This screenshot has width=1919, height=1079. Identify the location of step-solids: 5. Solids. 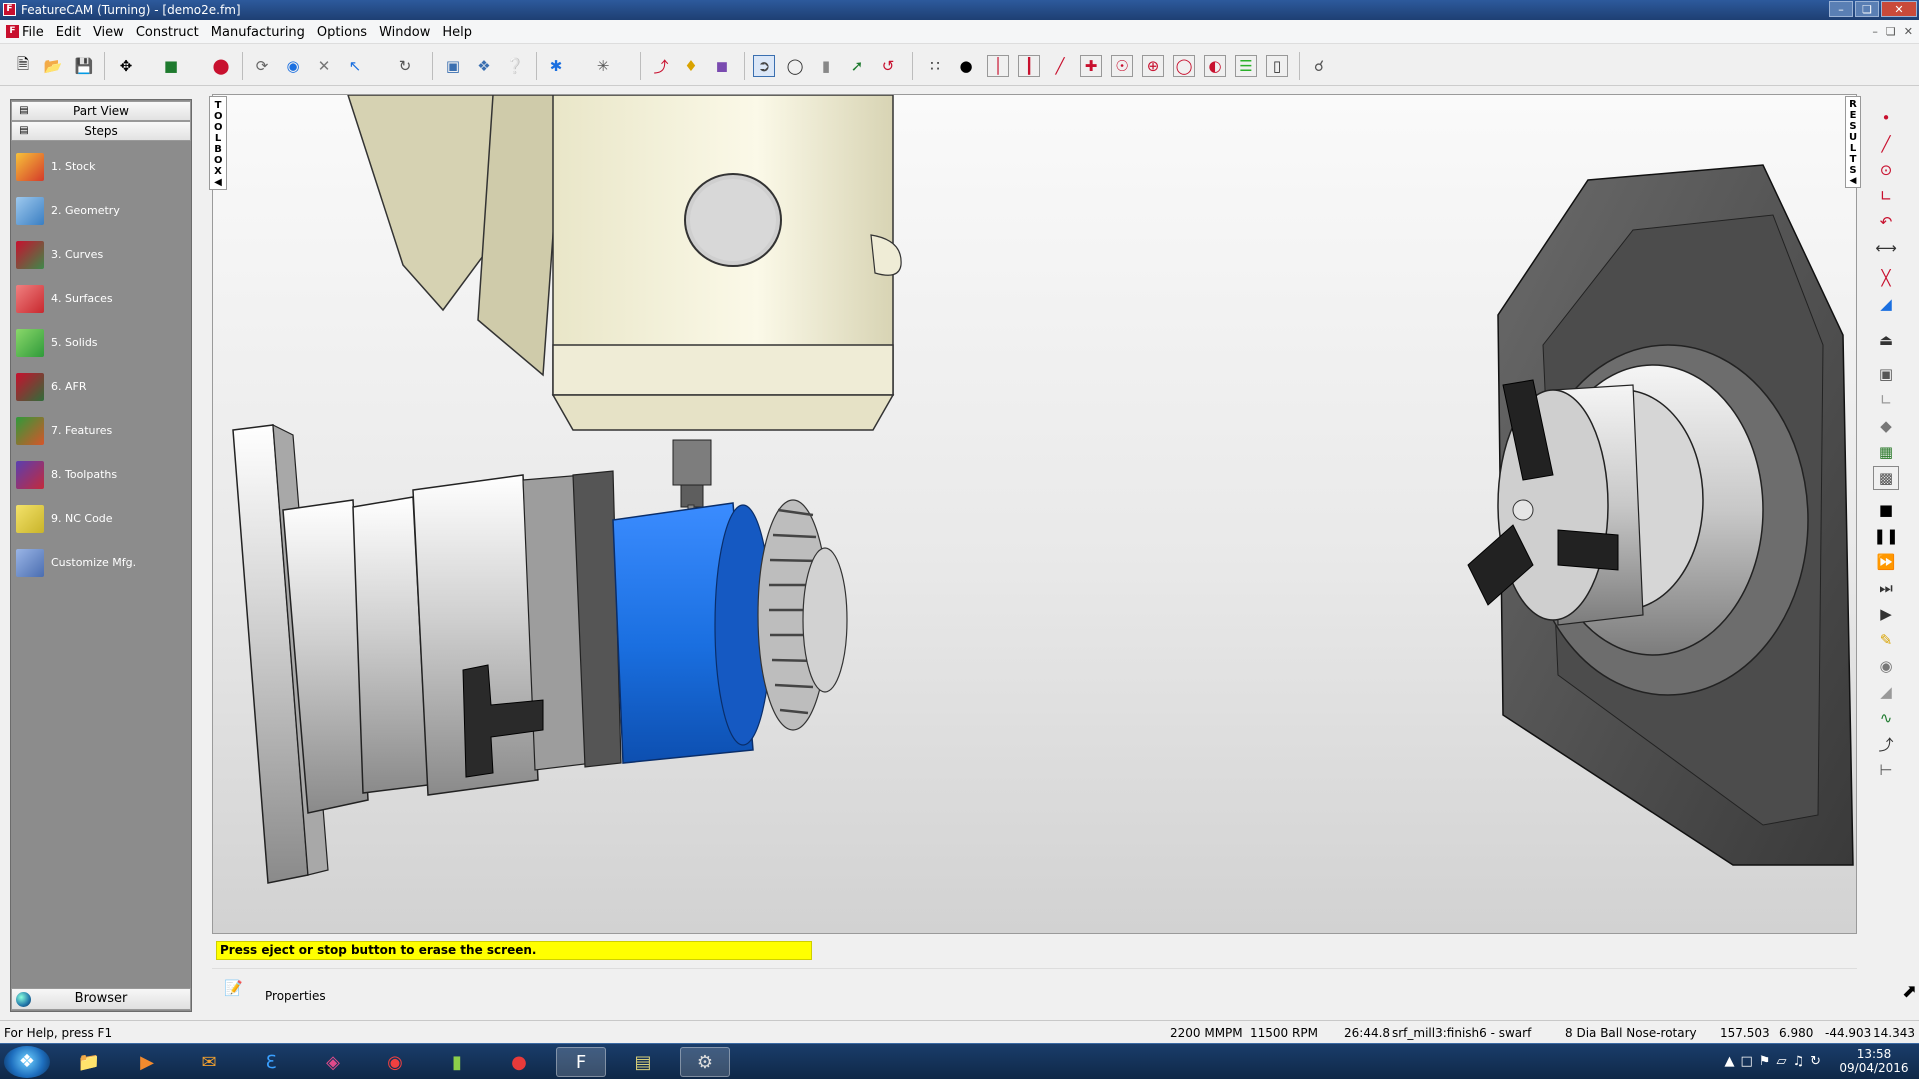
(102, 345).